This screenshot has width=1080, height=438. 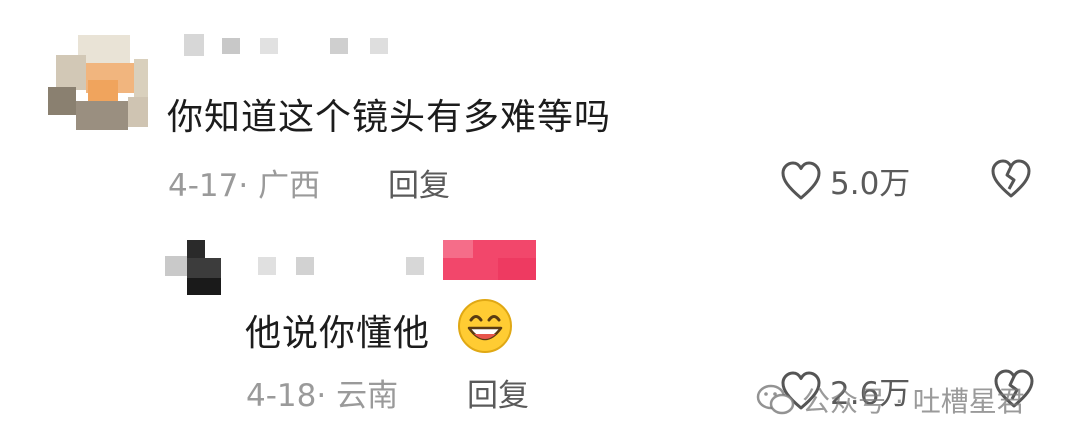 What do you see at coordinates (1011, 178) in the screenshot?
I see `broken-heart-icon` at bounding box center [1011, 178].